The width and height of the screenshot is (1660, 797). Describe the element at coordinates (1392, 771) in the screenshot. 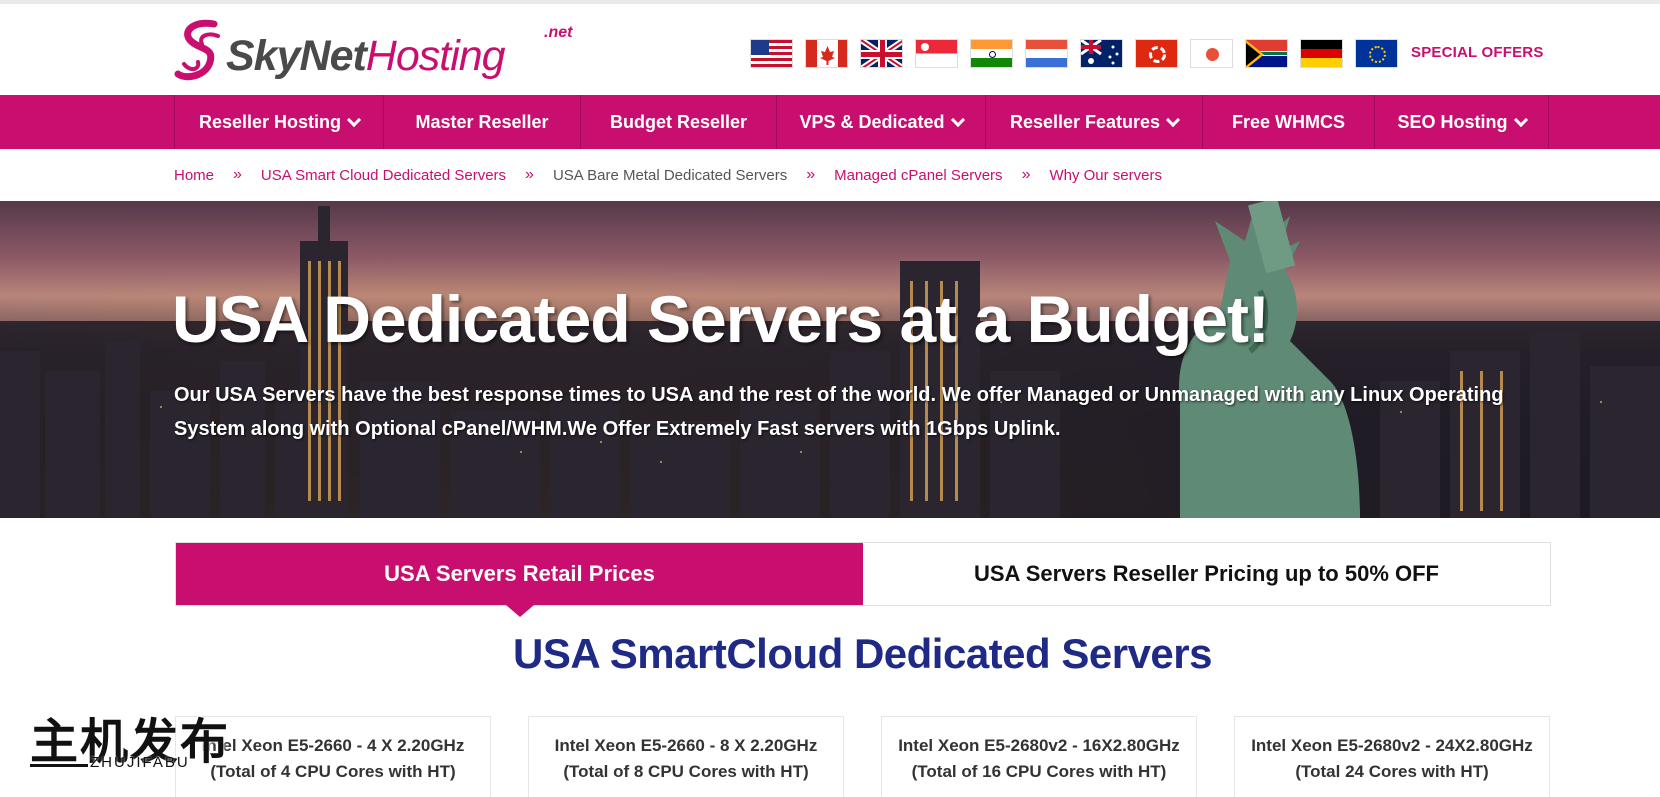

I see `card-cores: (Total 24 Cores with HT)` at that location.